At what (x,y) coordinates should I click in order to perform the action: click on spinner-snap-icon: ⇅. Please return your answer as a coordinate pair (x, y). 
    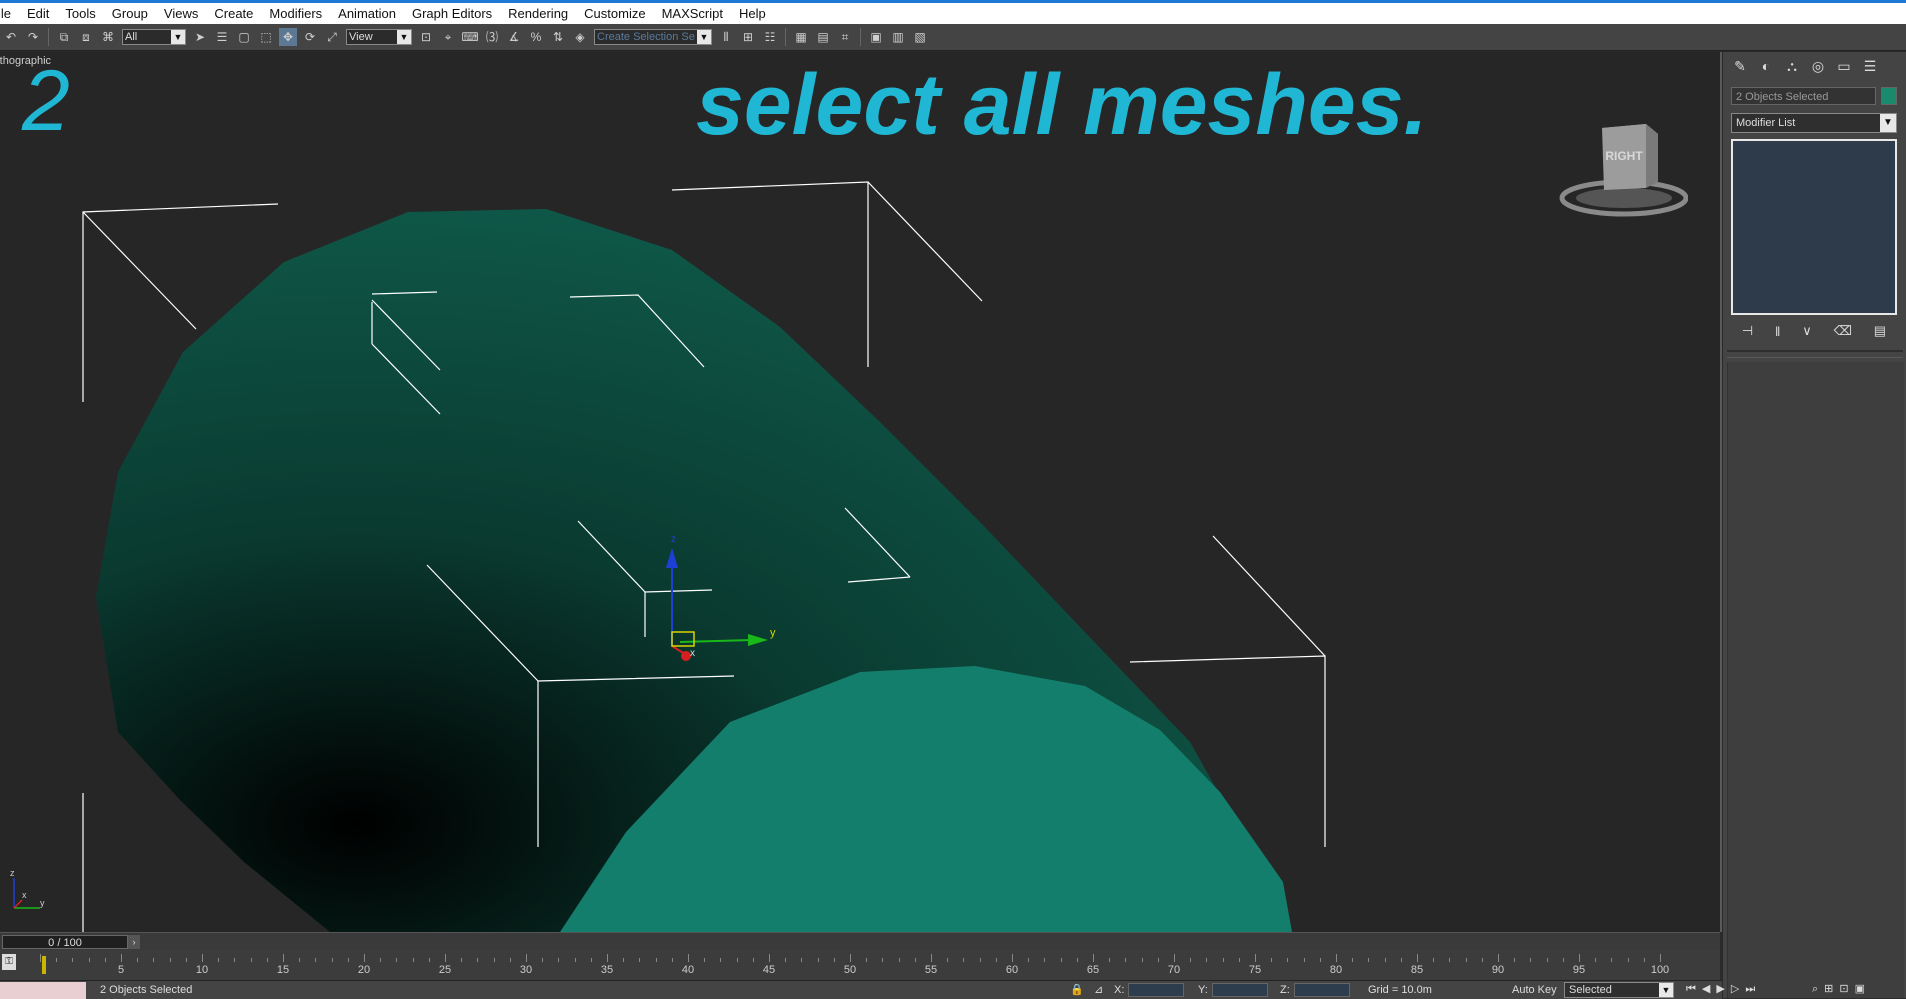
    Looking at the image, I should click on (558, 37).